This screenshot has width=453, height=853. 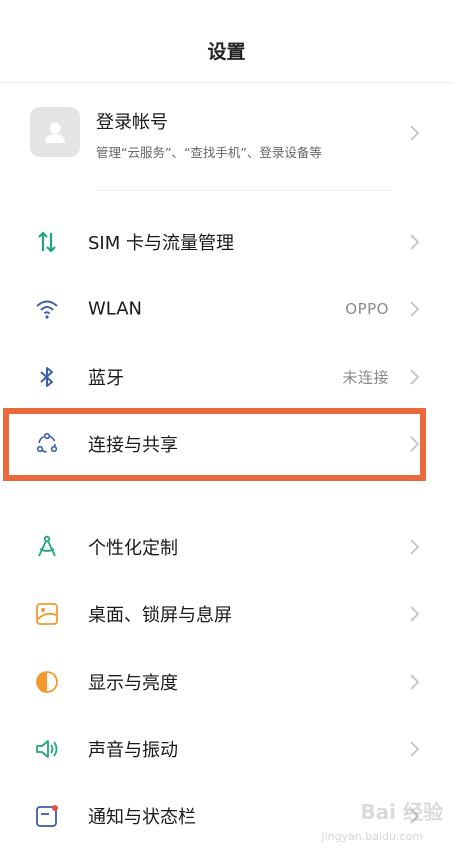 I want to click on settings-item-wallpaper: 桌面、锁屏与息屏, so click(x=226, y=614).